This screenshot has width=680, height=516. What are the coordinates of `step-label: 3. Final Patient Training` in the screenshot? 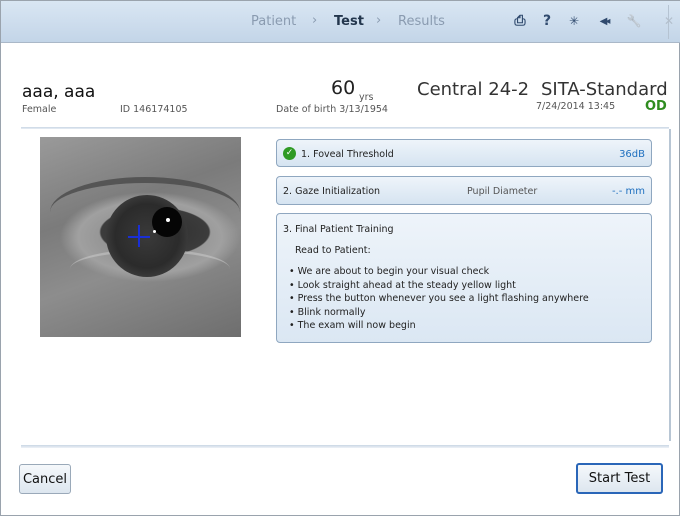 It's located at (338, 229).